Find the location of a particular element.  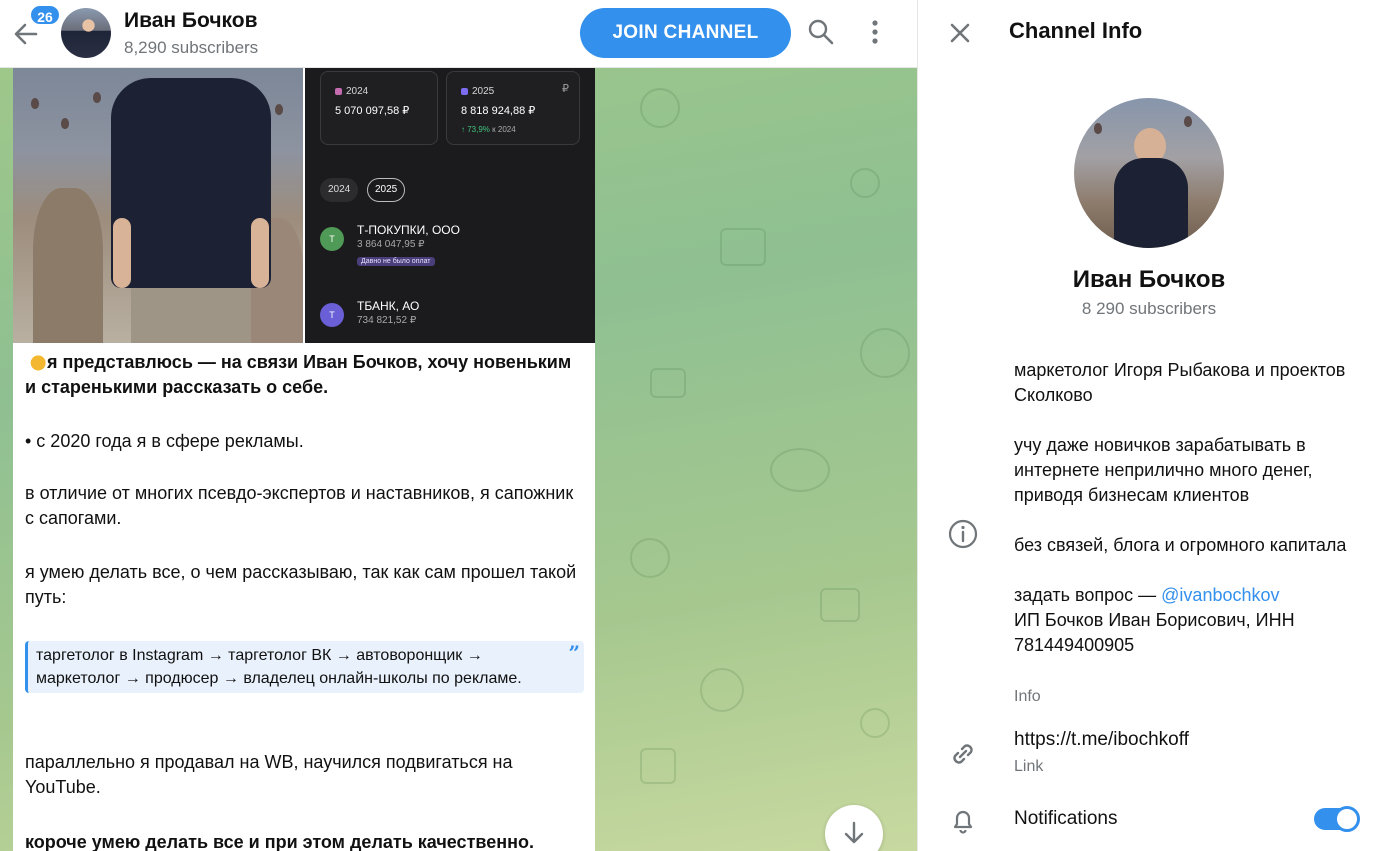

link-label: Link is located at coordinates (1029, 766).